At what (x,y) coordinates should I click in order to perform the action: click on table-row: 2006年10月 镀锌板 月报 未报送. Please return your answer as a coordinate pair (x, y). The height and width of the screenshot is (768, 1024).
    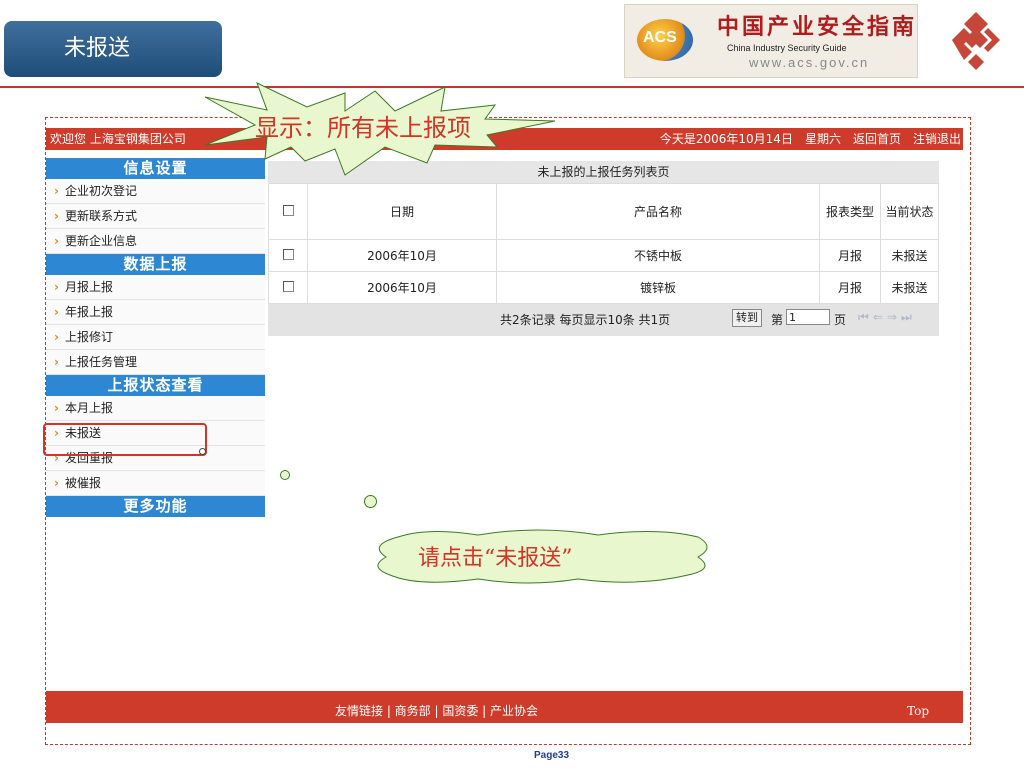
    Looking at the image, I should click on (603, 287).